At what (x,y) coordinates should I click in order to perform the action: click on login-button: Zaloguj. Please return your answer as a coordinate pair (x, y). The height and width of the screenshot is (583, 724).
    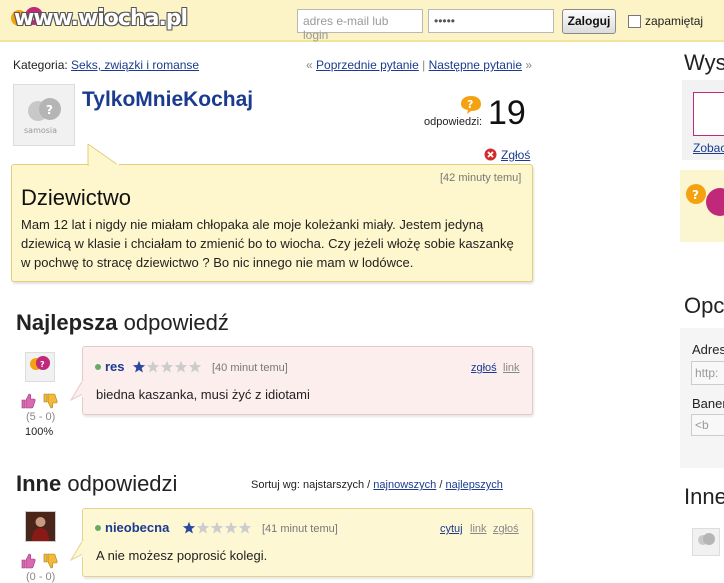
    Looking at the image, I should click on (589, 21).